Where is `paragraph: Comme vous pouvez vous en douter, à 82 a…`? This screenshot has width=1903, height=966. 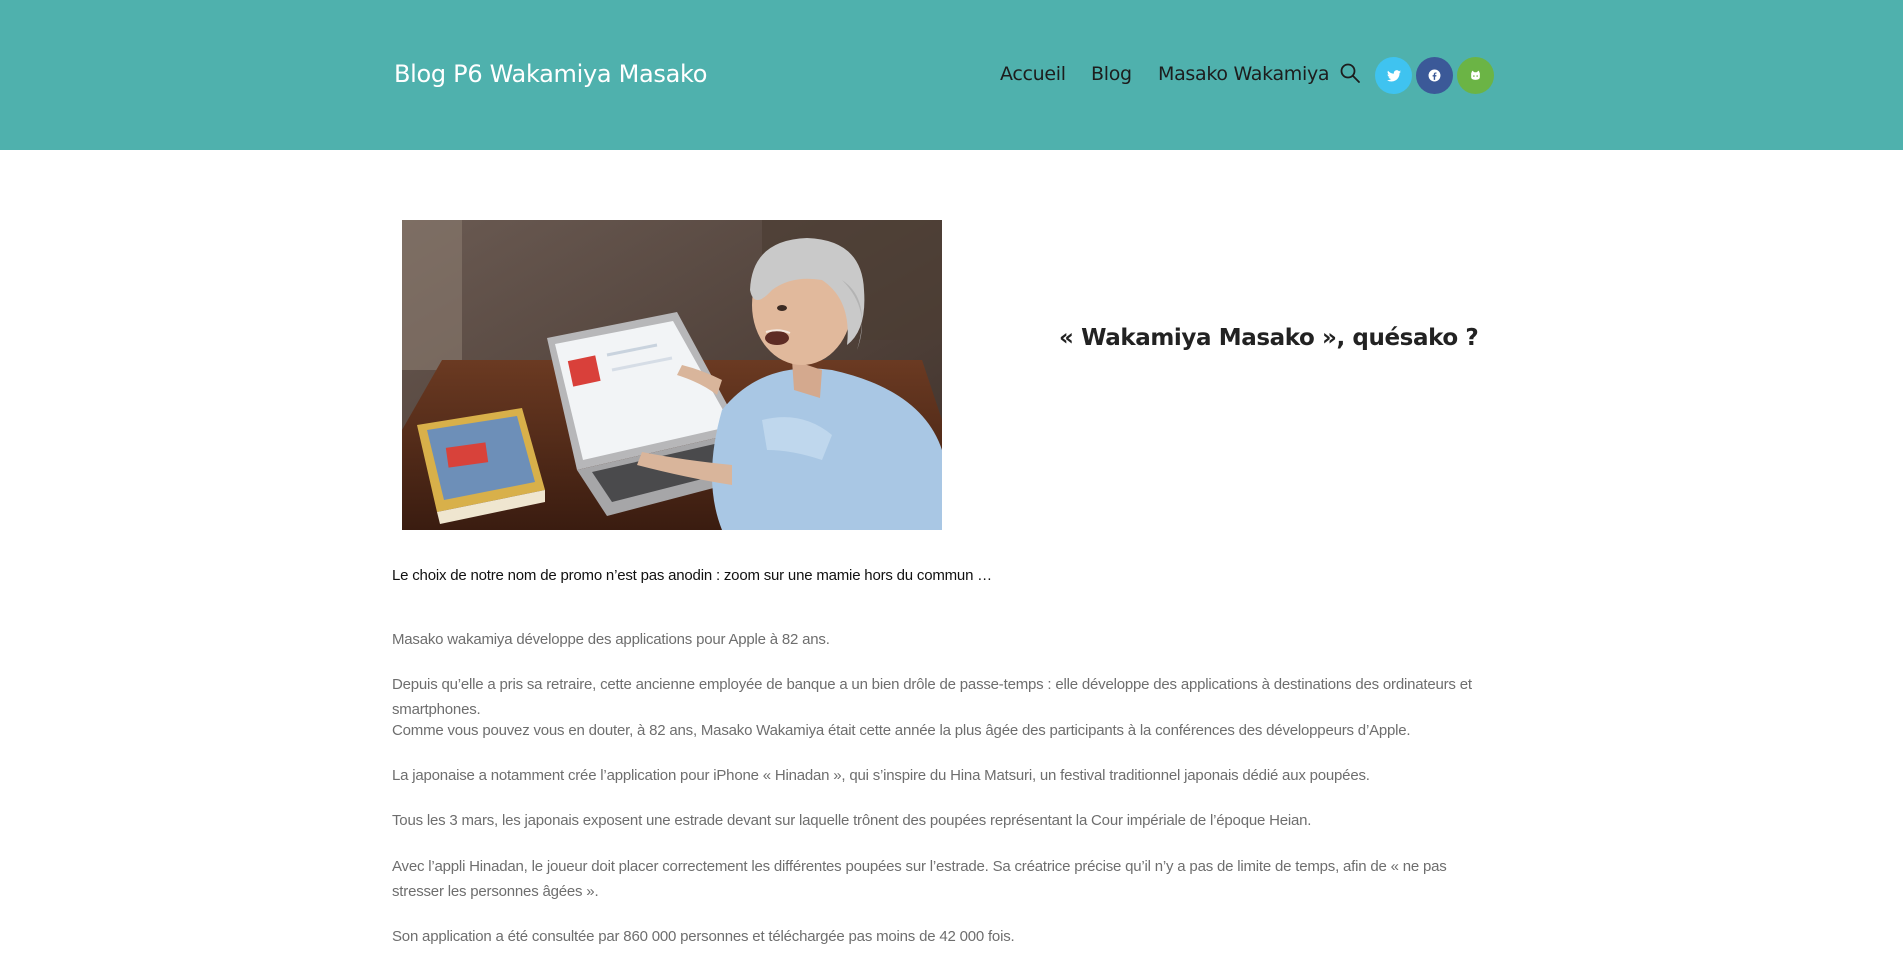
paragraph: Comme vous pouvez vous en douter, à 82 a… is located at coordinates (901, 730).